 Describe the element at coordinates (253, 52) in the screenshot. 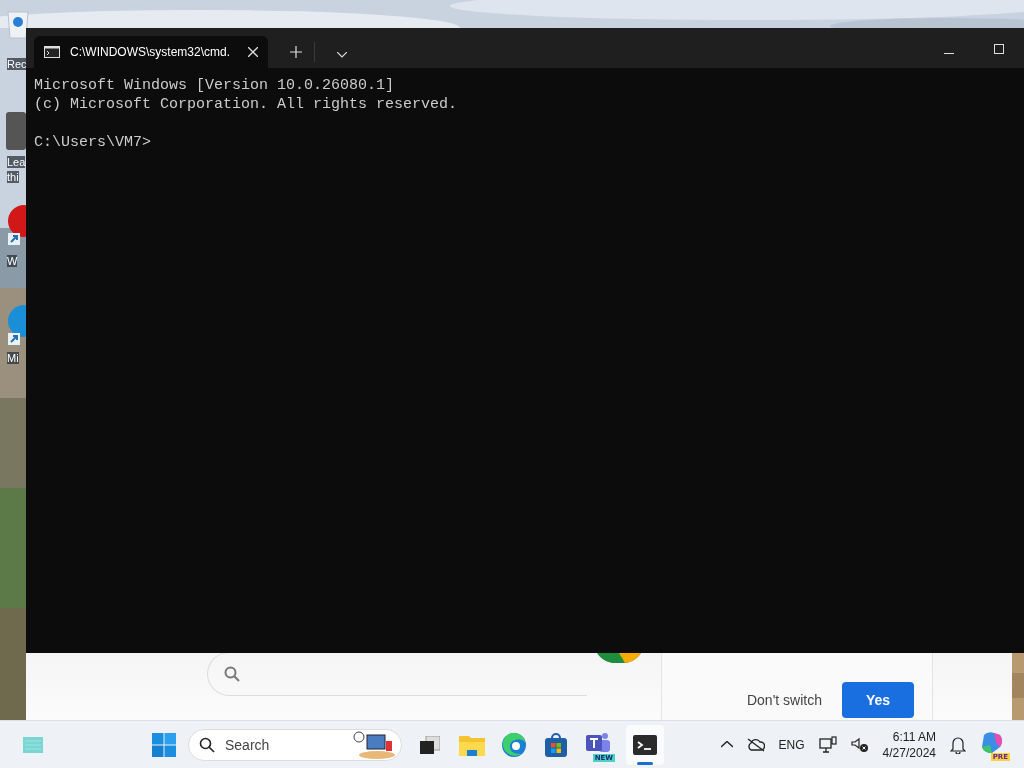

I see `close-icon` at that location.